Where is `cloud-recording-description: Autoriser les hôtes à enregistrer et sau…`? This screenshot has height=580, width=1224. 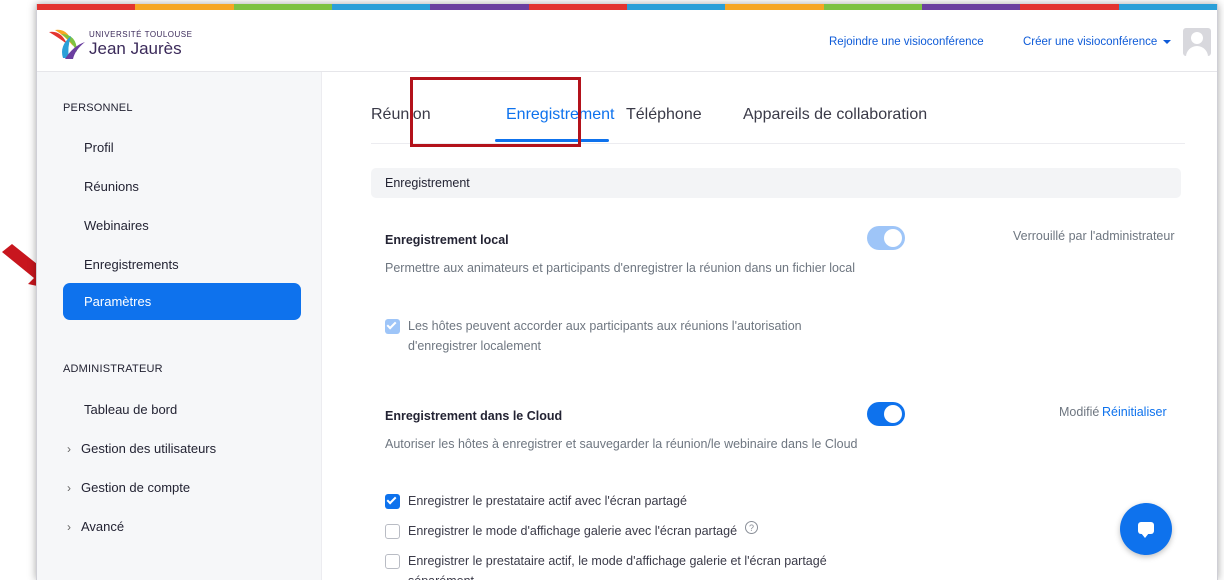 cloud-recording-description: Autoriser les hôtes à enregistrer et sau… is located at coordinates (621, 444).